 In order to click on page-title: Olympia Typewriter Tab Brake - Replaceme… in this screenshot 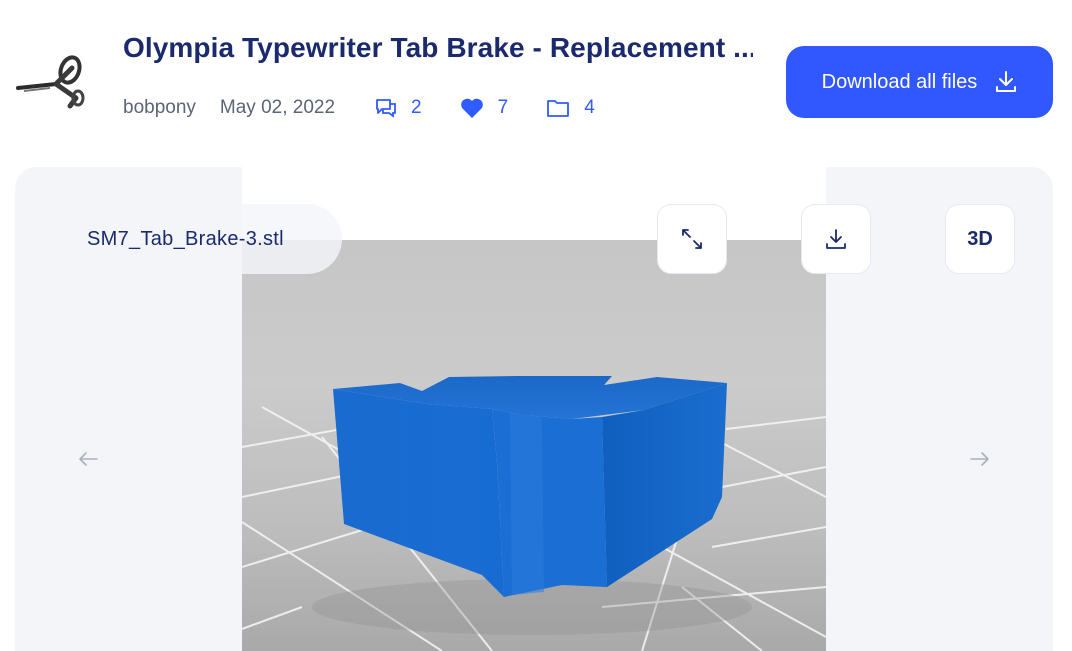, I will do `click(438, 47)`.